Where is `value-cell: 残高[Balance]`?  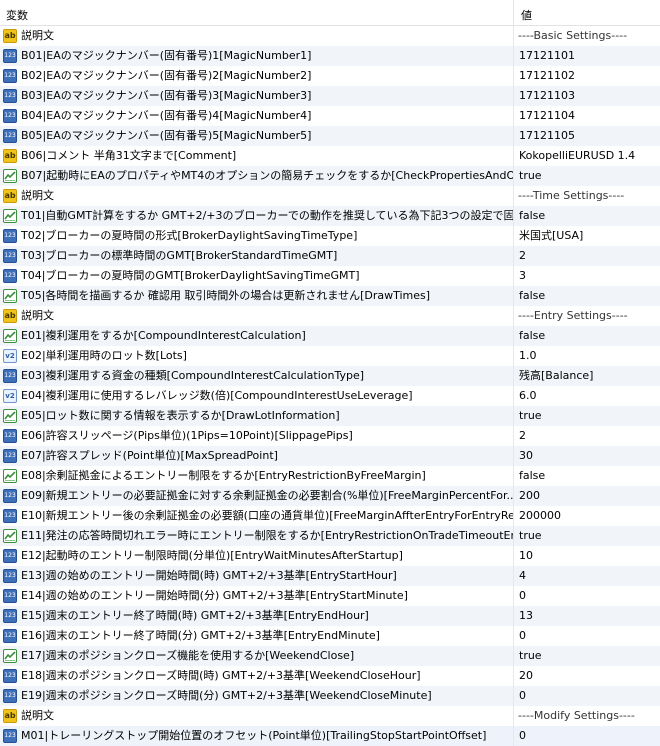 value-cell: 残高[Balance] is located at coordinates (587, 376).